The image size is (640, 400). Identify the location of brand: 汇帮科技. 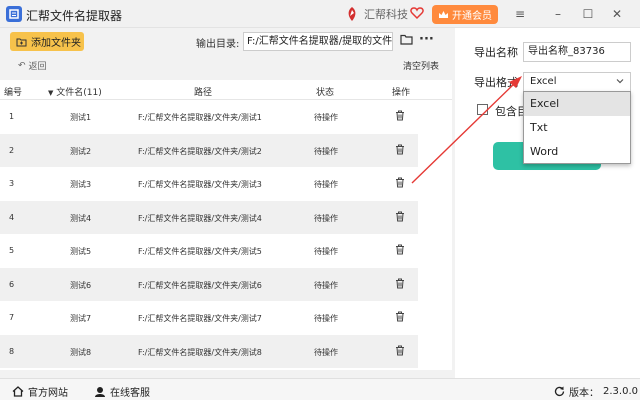
(376, 14).